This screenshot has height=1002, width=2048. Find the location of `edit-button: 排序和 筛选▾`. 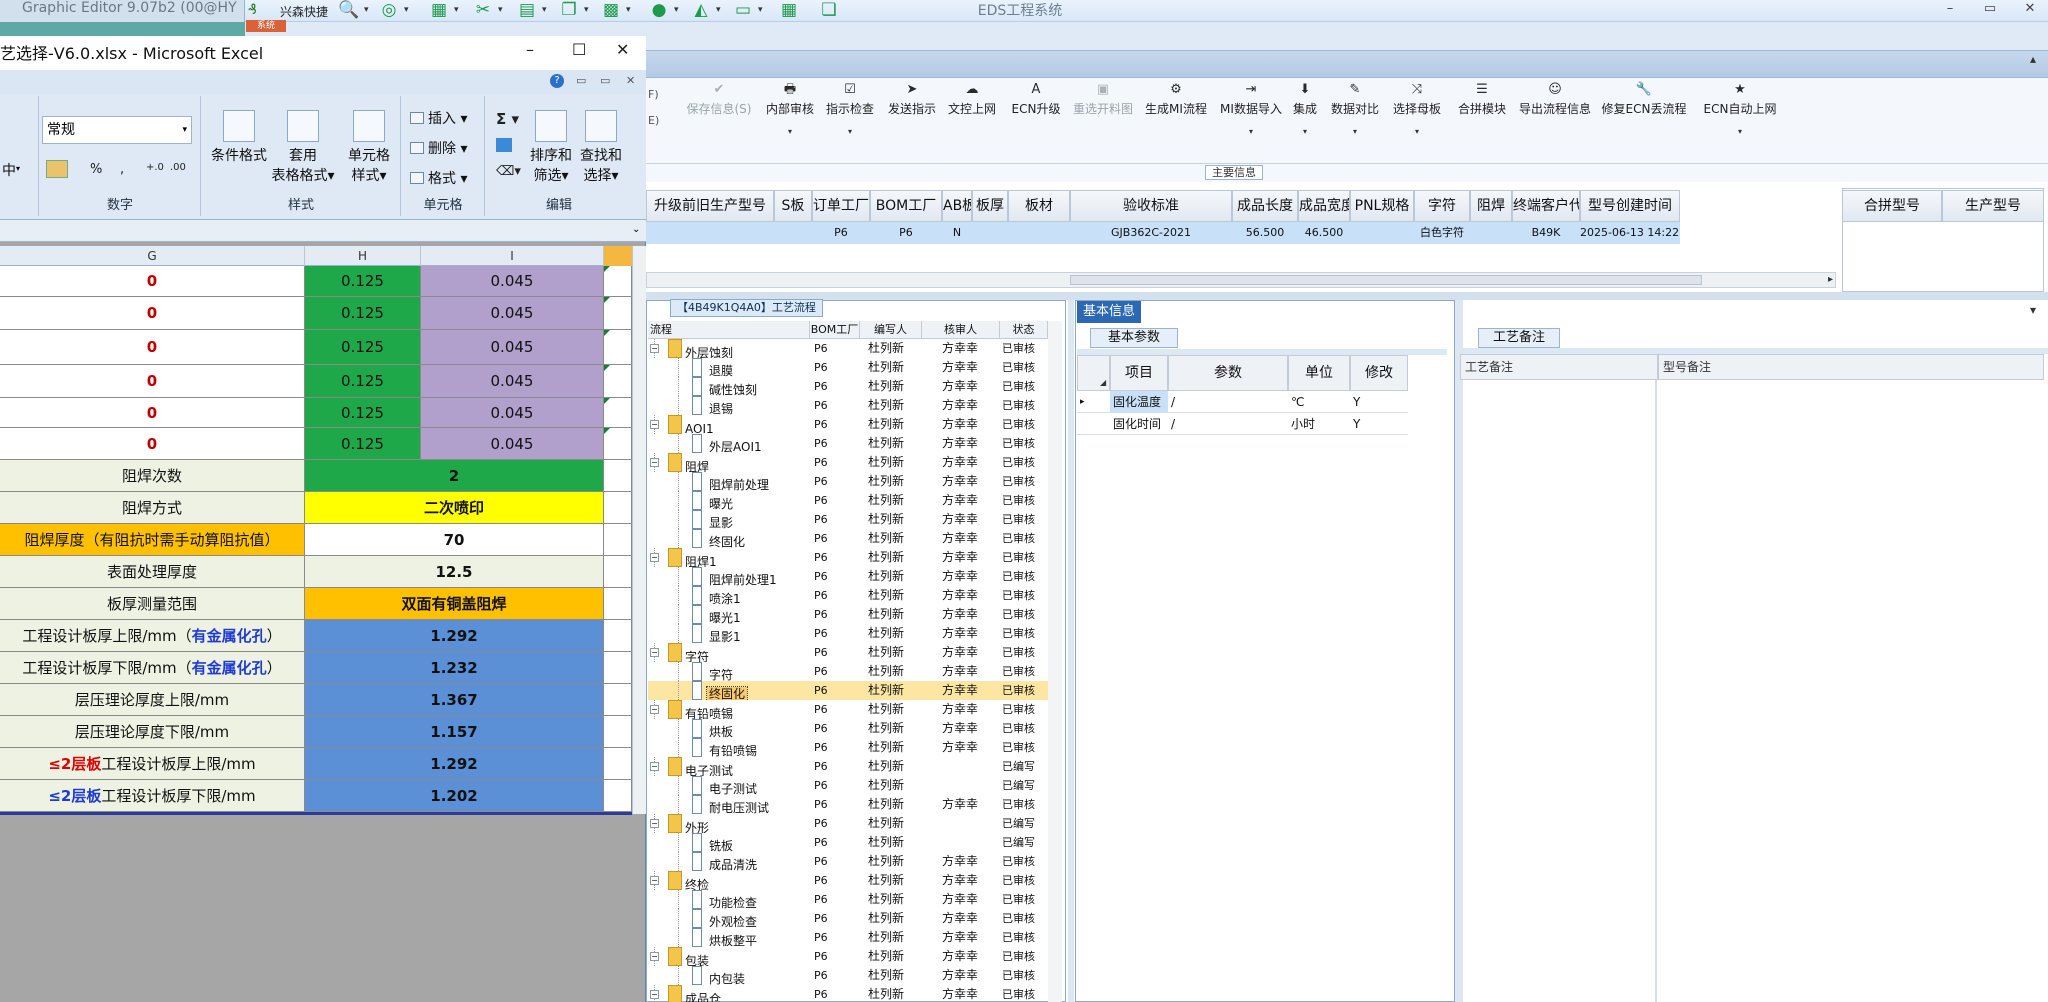

edit-button: 排序和 筛选▾ is located at coordinates (551, 148).